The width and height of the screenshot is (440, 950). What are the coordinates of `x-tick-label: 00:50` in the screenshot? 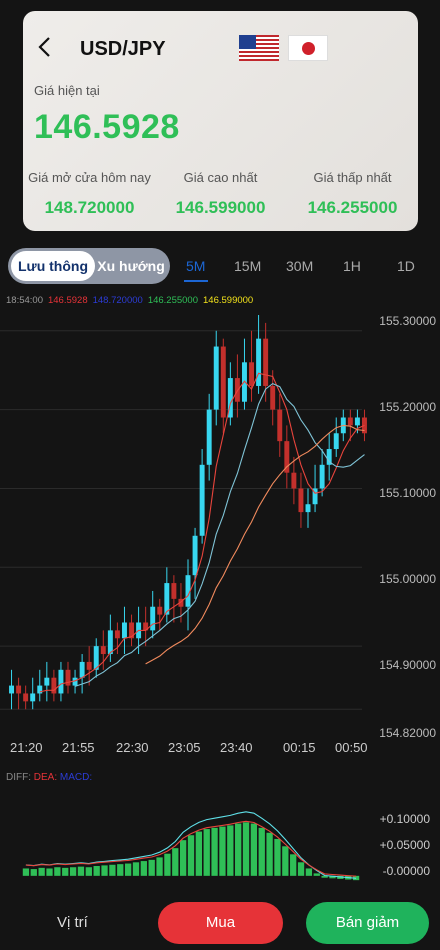 It's located at (351, 747).